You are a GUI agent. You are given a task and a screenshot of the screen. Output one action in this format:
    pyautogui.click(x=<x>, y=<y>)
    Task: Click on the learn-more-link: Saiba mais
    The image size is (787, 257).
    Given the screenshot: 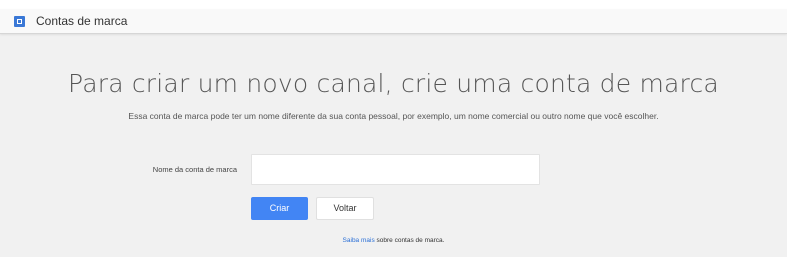 What is the action you would take?
    pyautogui.click(x=359, y=240)
    